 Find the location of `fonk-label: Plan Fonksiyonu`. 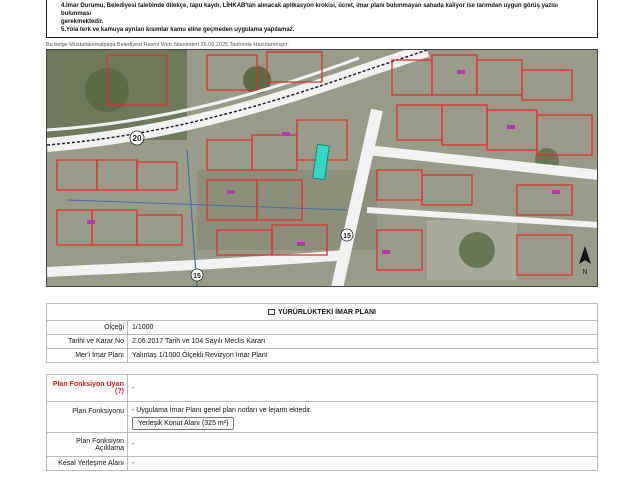

fonk-label: Plan Fonksiyonu is located at coordinates (87, 417).